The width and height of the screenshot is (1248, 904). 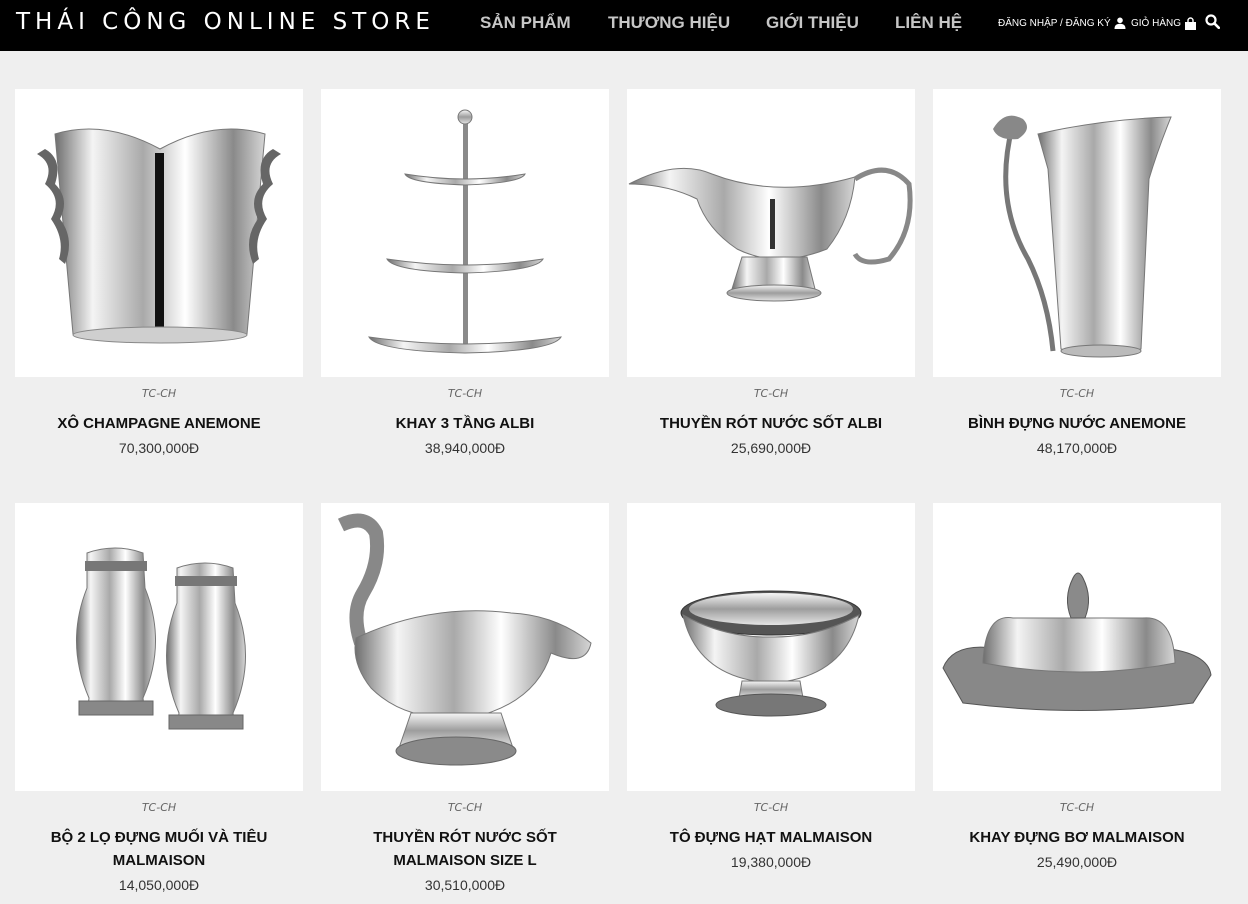 I want to click on product-price: 25,490,000Đ, so click(x=1077, y=862).